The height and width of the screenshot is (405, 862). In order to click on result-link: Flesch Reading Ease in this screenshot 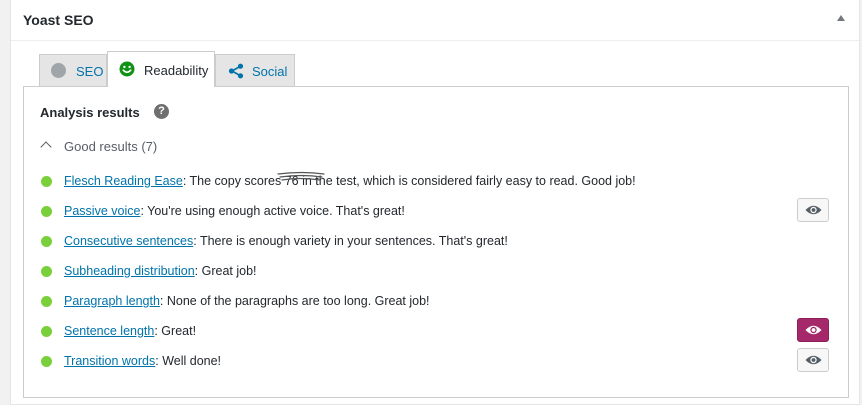, I will do `click(123, 181)`.